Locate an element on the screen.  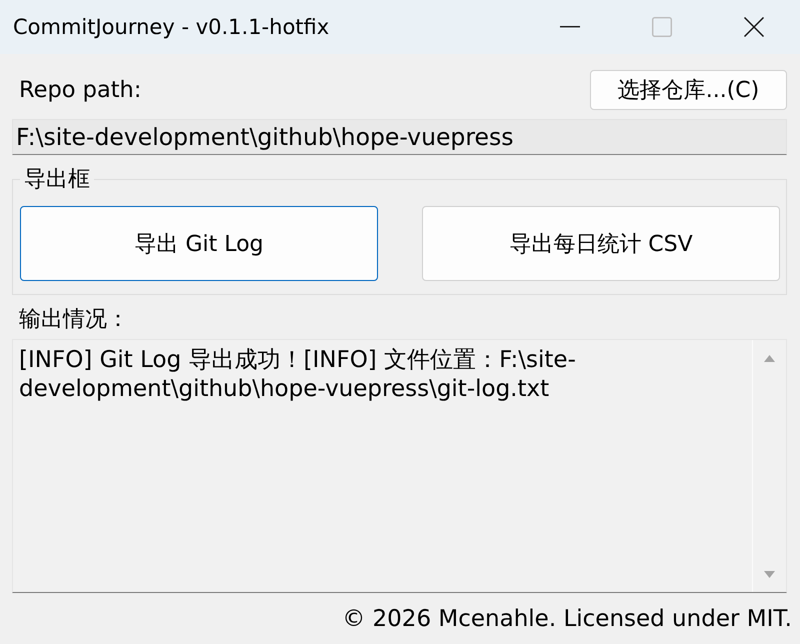
repo-path-label: Repo path: is located at coordinates (80, 90).